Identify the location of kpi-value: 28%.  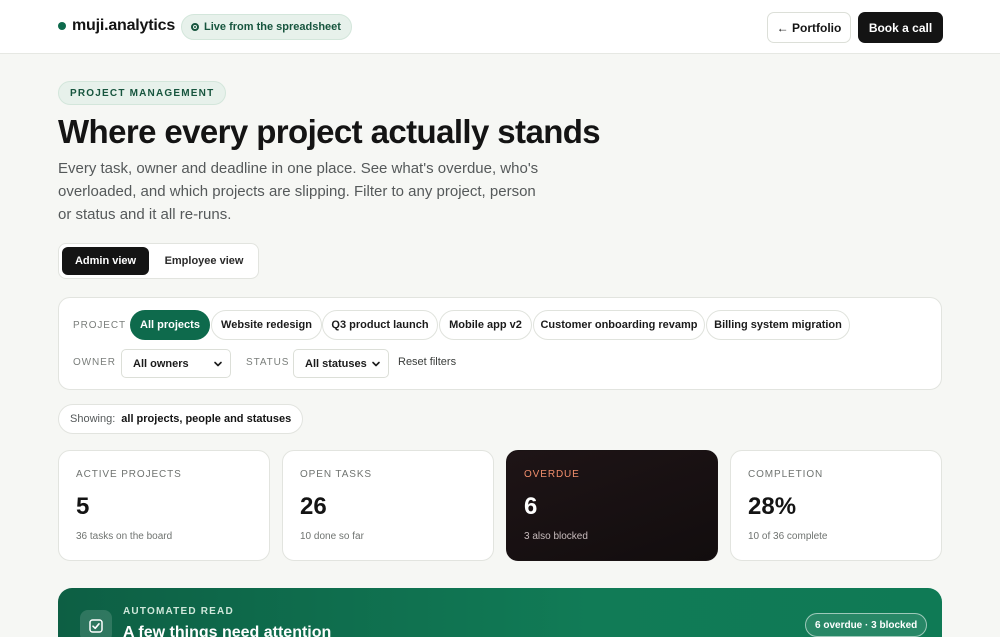
(772, 506).